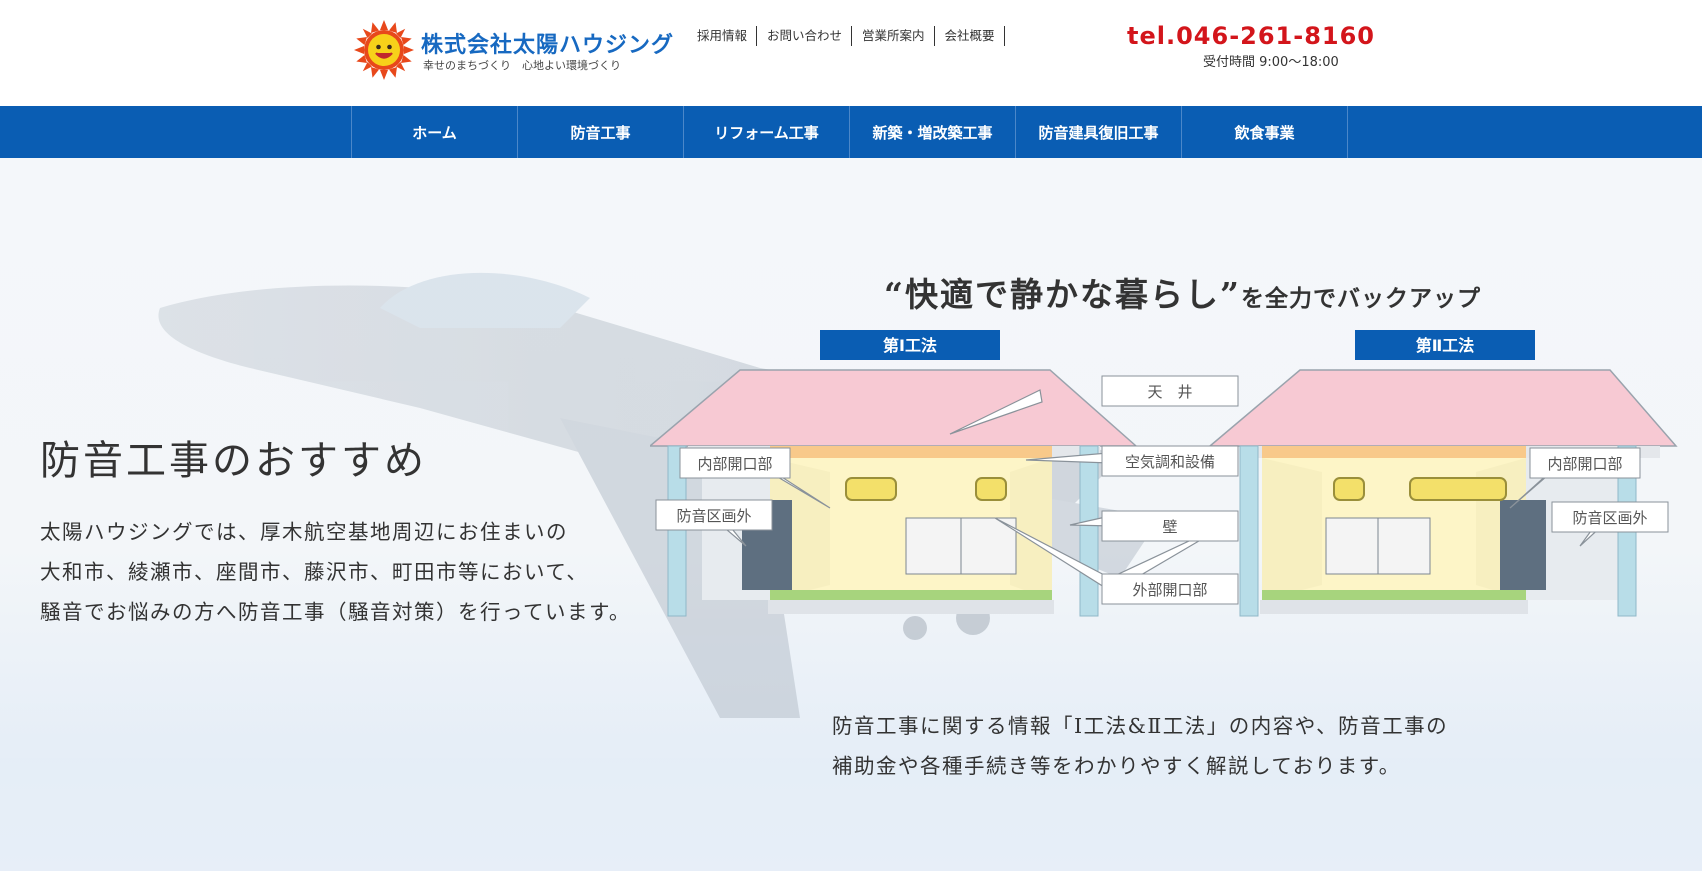 The image size is (1702, 871). Describe the element at coordinates (547, 43) in the screenshot. I see `company-name: 株式会社太陽ハウジング` at that location.